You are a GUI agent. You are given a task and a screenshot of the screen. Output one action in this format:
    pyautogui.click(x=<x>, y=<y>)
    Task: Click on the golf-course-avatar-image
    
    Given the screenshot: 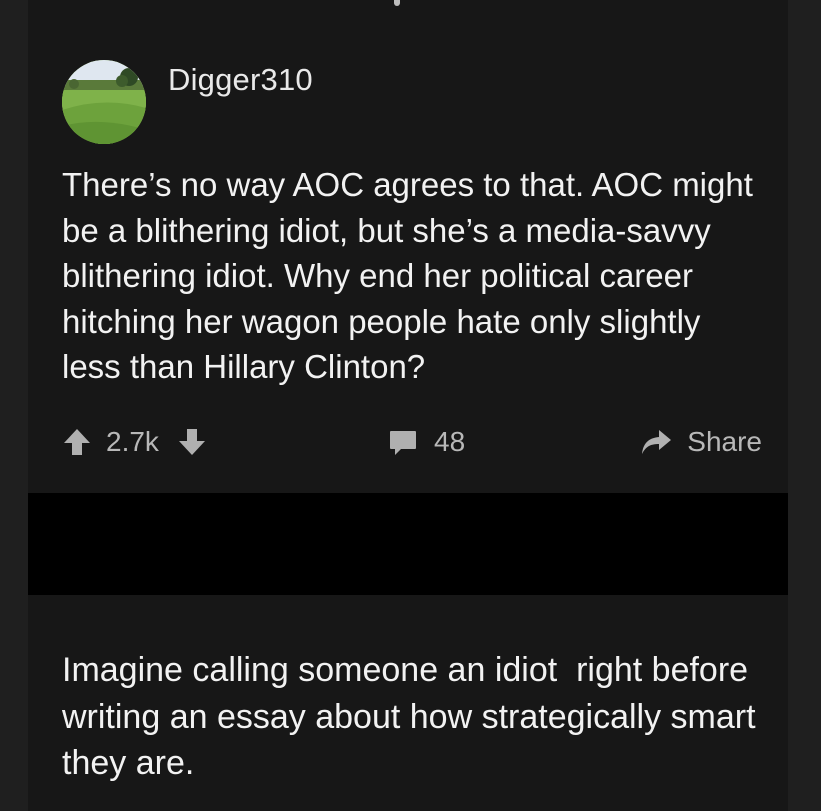 What is the action you would take?
    pyautogui.click(x=104, y=102)
    